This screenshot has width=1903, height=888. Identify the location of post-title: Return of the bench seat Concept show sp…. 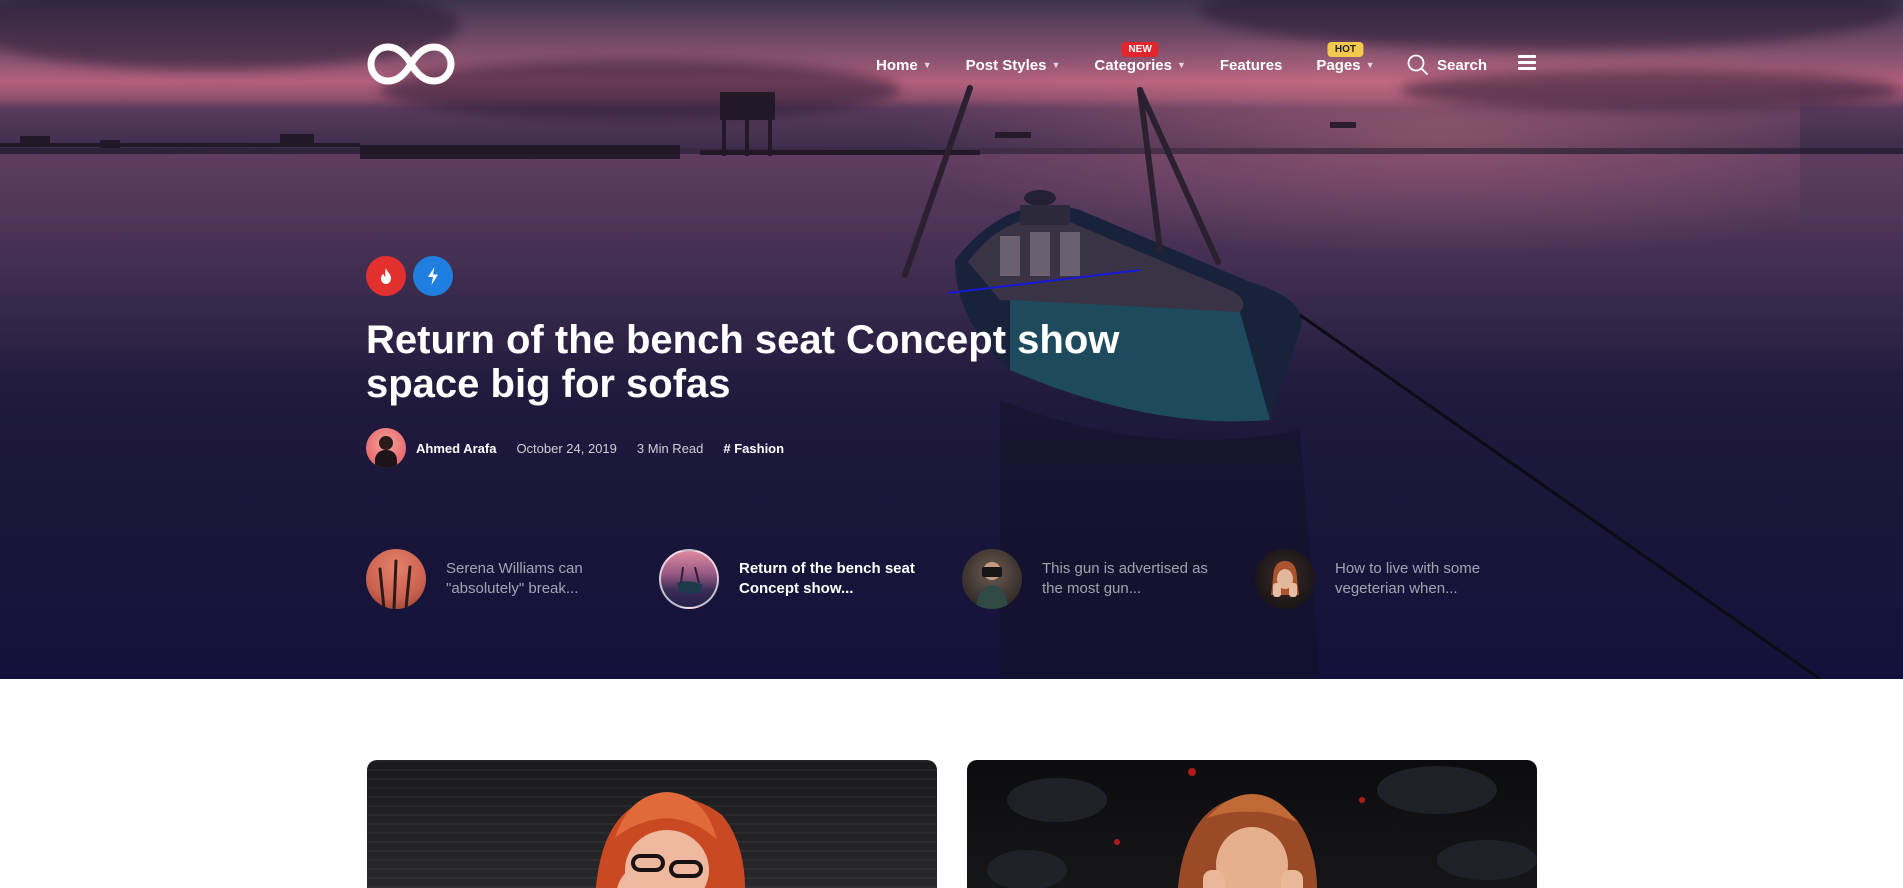
(796, 362).